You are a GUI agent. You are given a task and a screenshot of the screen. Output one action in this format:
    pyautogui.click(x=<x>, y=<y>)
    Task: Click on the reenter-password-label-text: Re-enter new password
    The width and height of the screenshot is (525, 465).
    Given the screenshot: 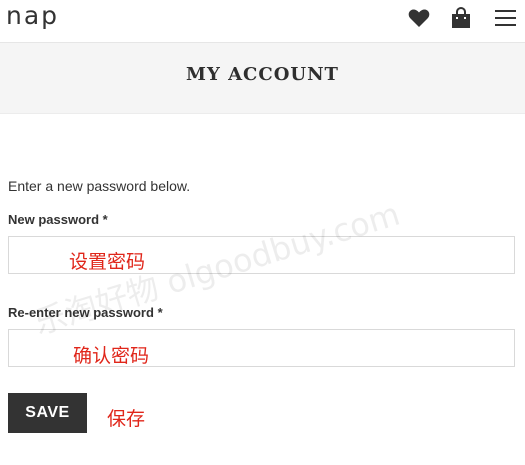 What is the action you would take?
    pyautogui.click(x=81, y=312)
    